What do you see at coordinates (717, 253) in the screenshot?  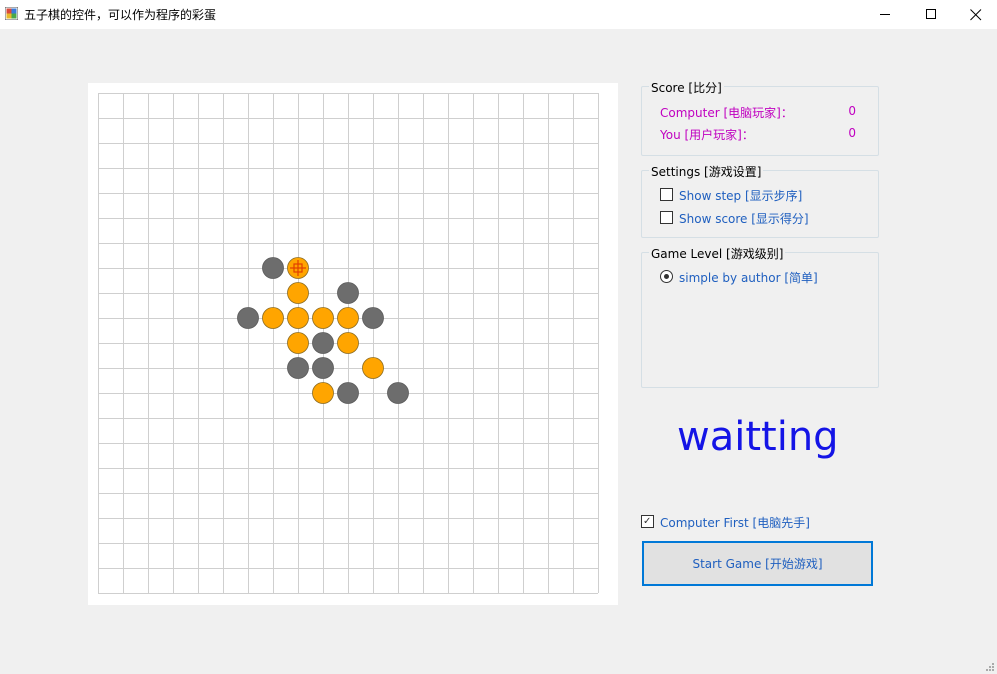 I see `game-level-legend: Game Level [游戏级别]` at bounding box center [717, 253].